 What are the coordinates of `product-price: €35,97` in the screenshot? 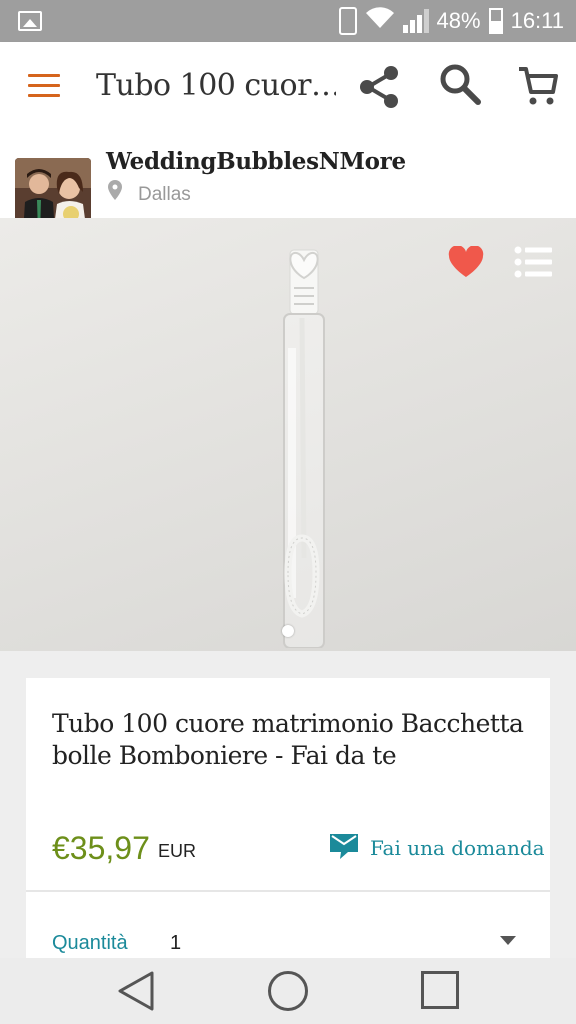 It's located at (101, 848).